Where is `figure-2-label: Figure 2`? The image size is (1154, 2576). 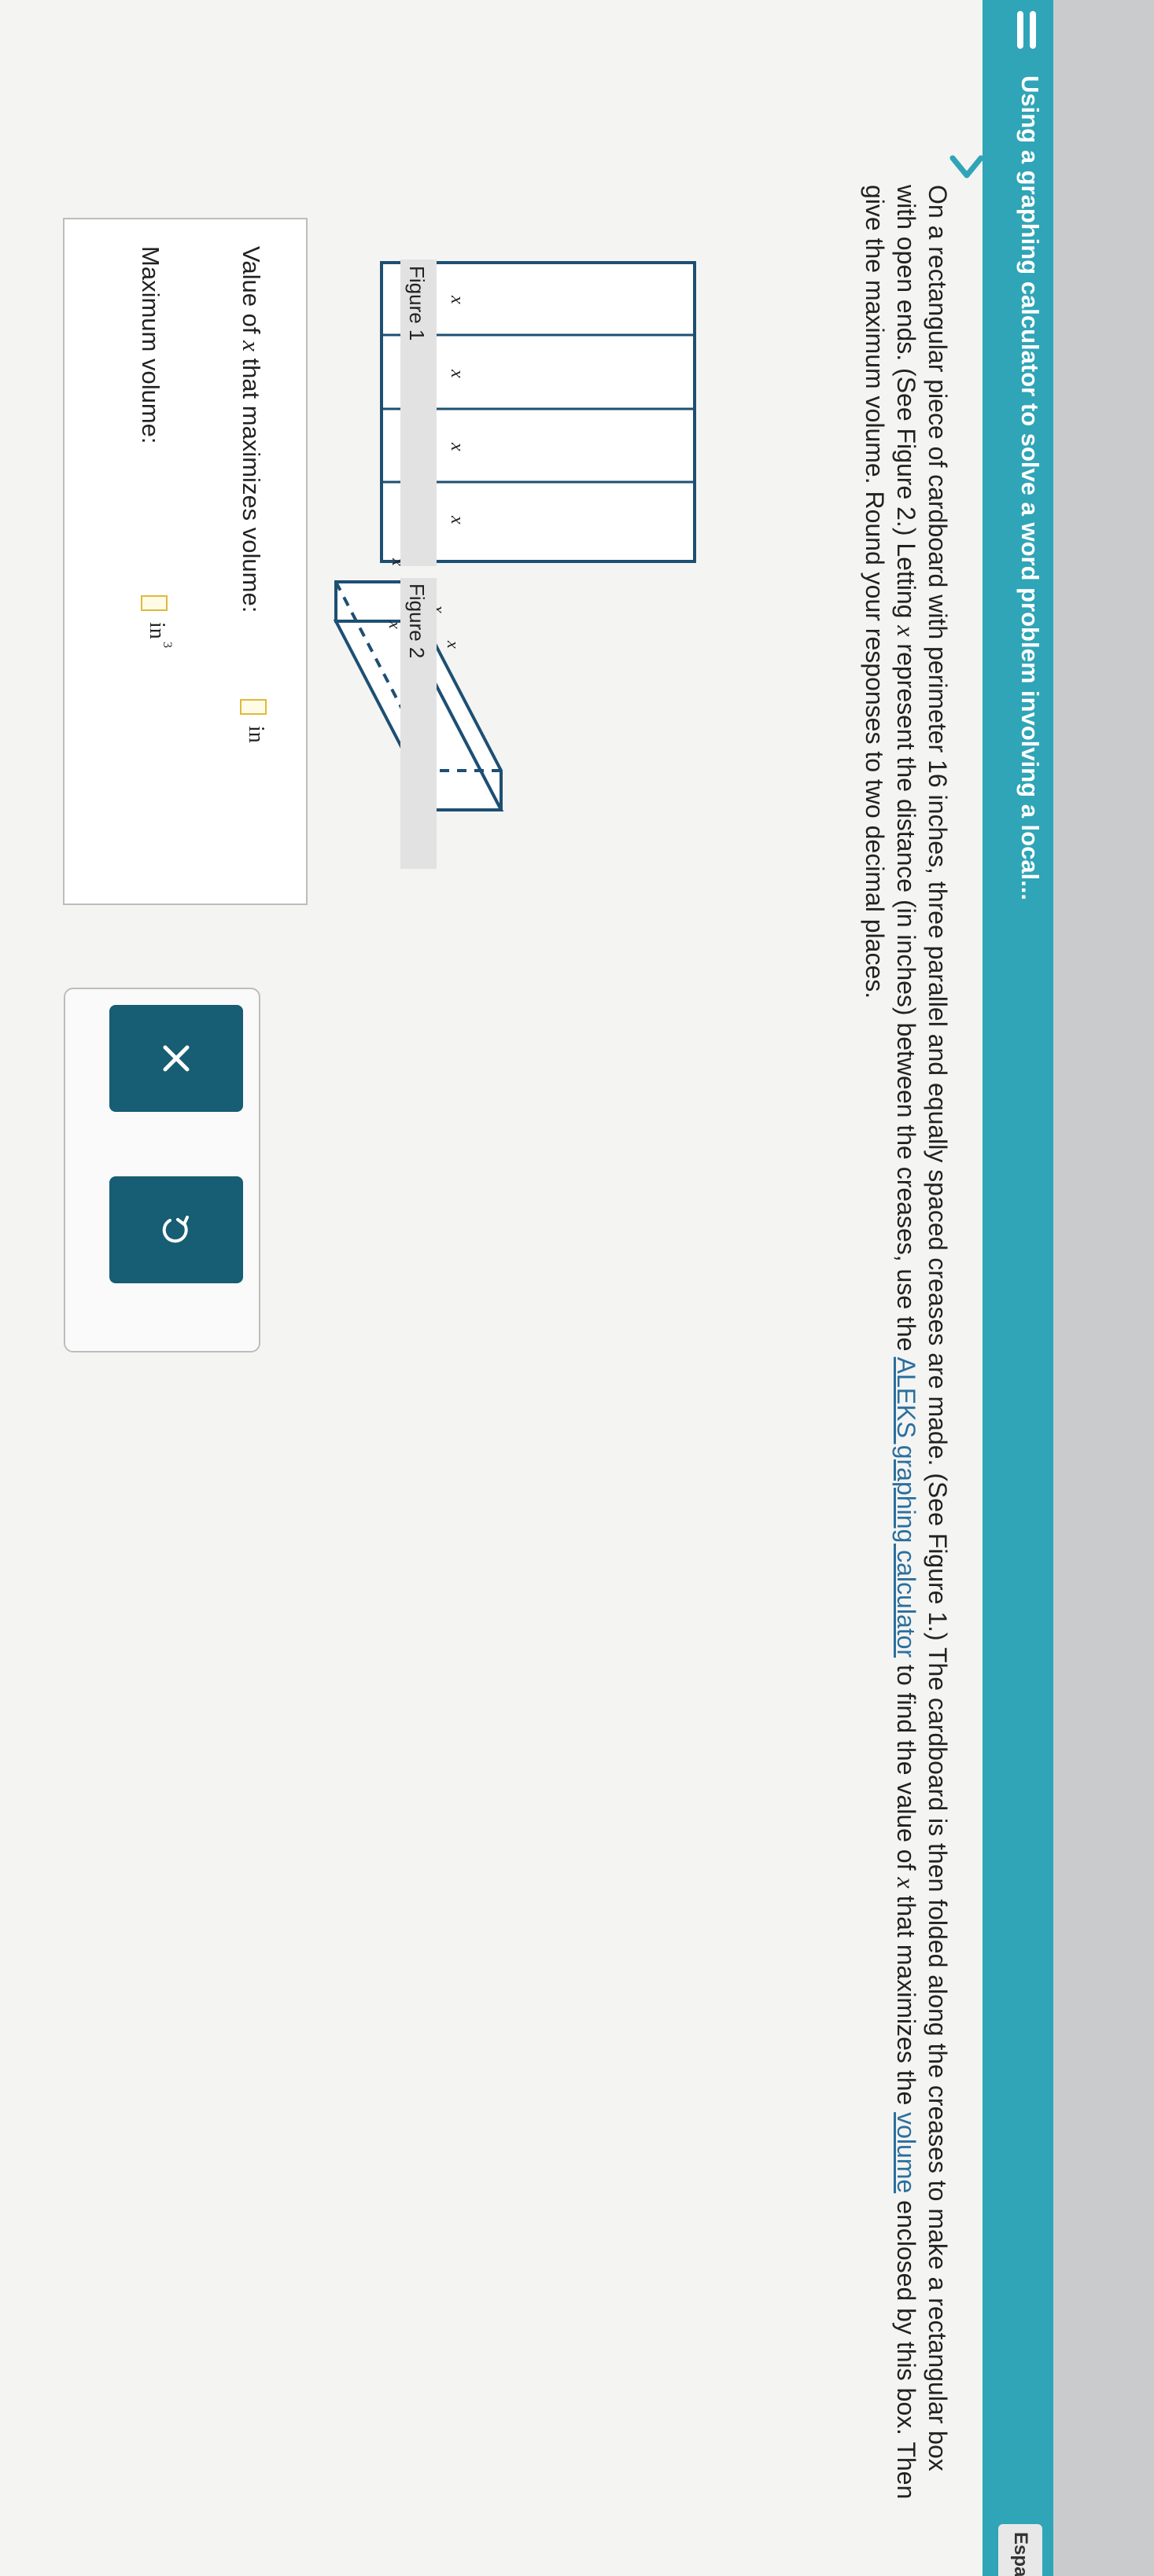
figure-2-label: Figure 2 is located at coordinates (417, 621).